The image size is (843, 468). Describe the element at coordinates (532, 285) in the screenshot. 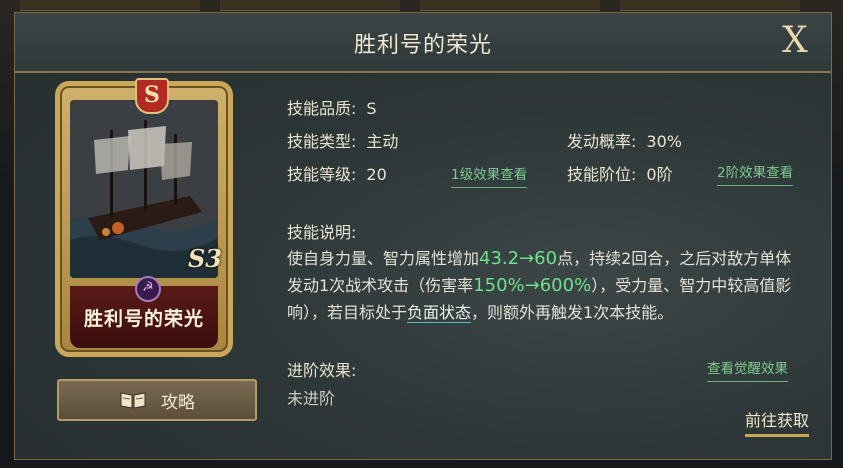

I see `damage-rate-value: 150%→600%` at that location.